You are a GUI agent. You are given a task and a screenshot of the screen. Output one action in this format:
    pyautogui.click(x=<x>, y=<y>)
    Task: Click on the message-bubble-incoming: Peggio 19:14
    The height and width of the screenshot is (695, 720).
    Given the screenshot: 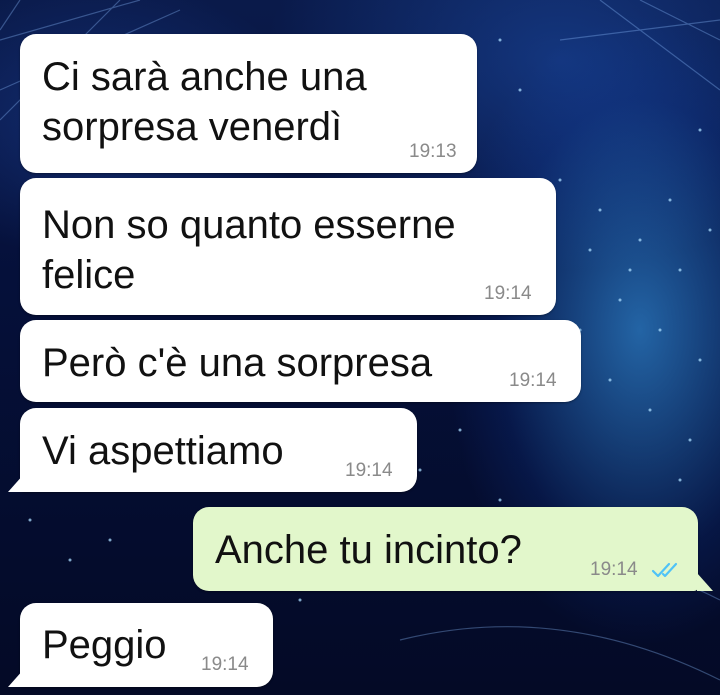 What is the action you would take?
    pyautogui.click(x=146, y=645)
    